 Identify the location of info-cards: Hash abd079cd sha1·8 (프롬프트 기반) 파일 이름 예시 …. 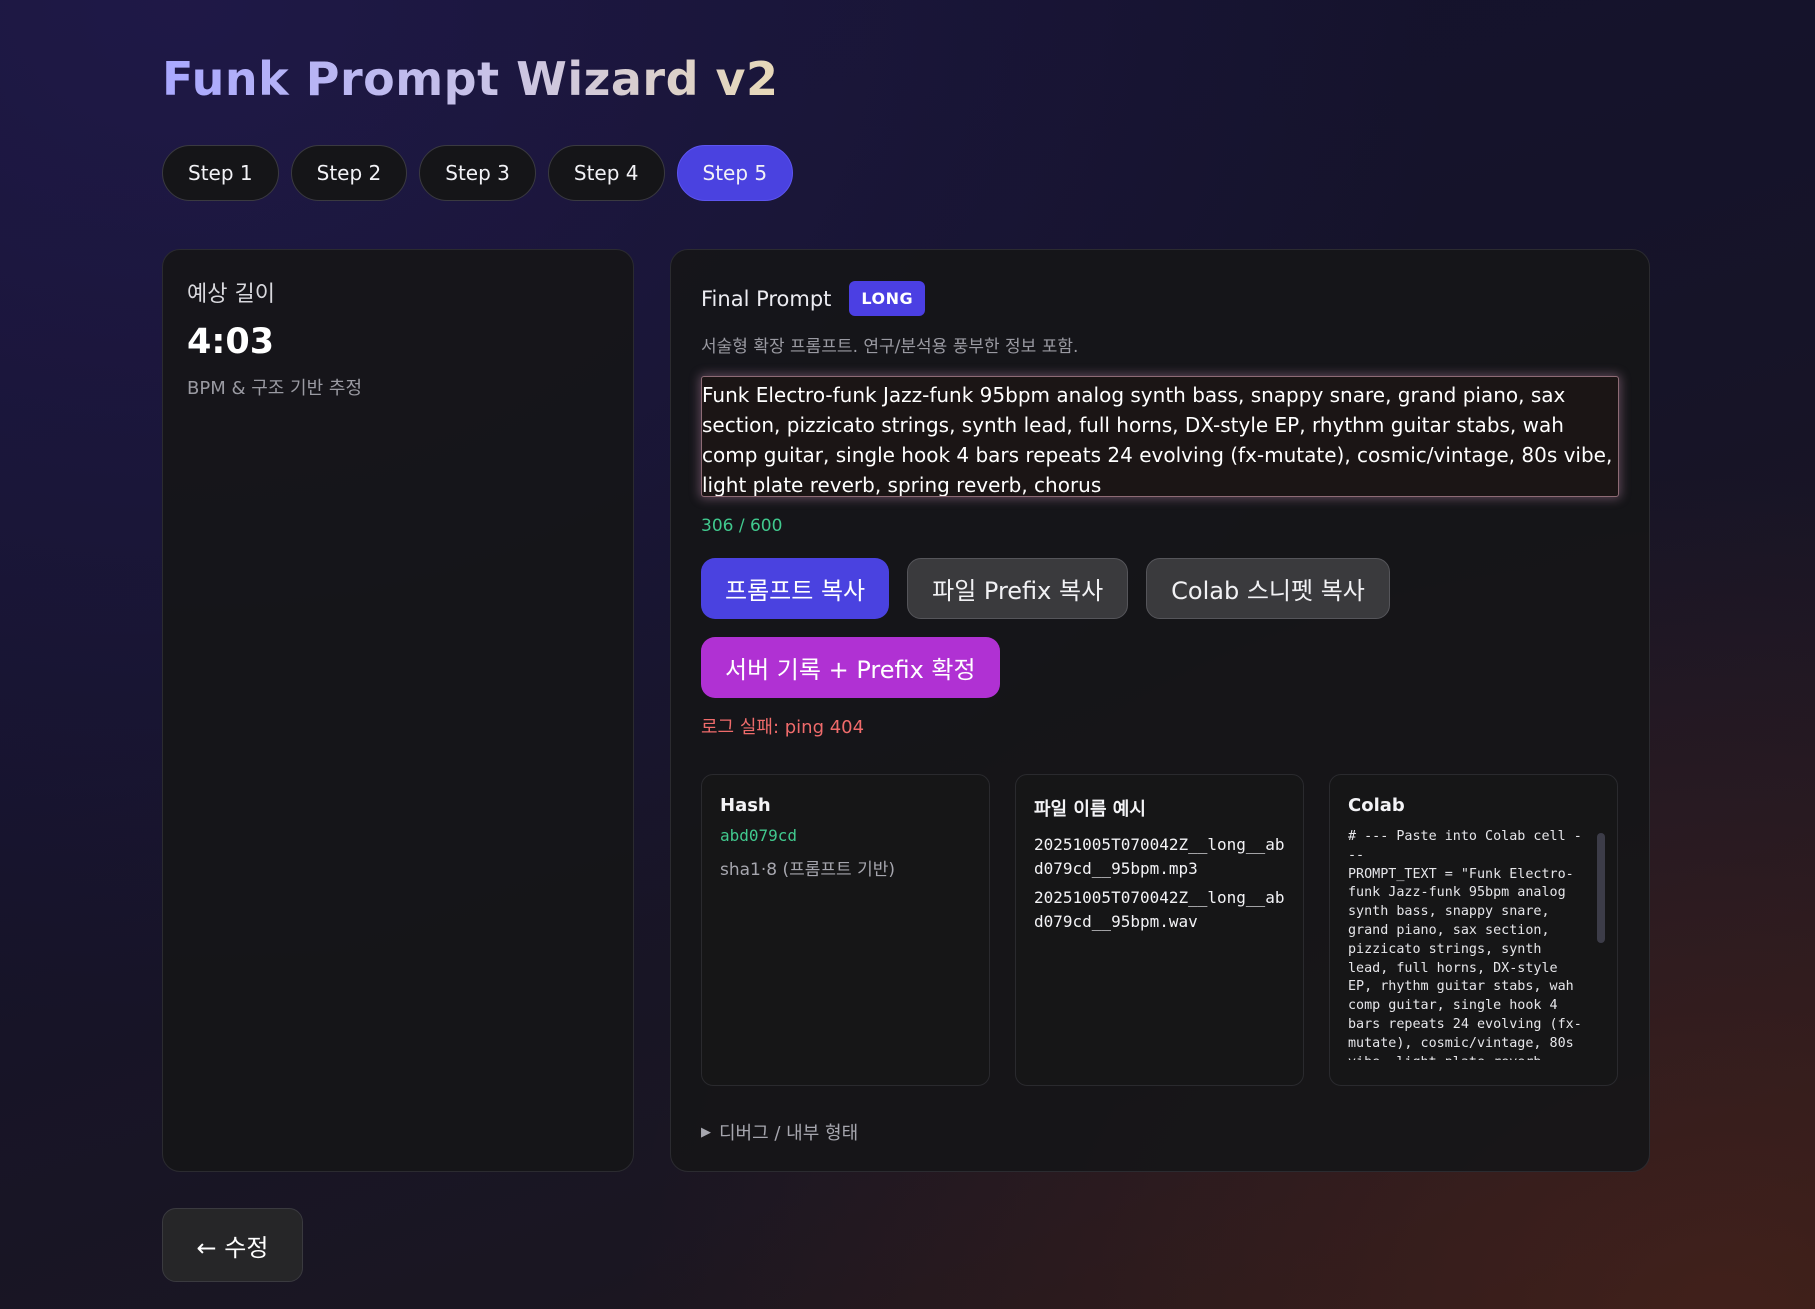
(1160, 930).